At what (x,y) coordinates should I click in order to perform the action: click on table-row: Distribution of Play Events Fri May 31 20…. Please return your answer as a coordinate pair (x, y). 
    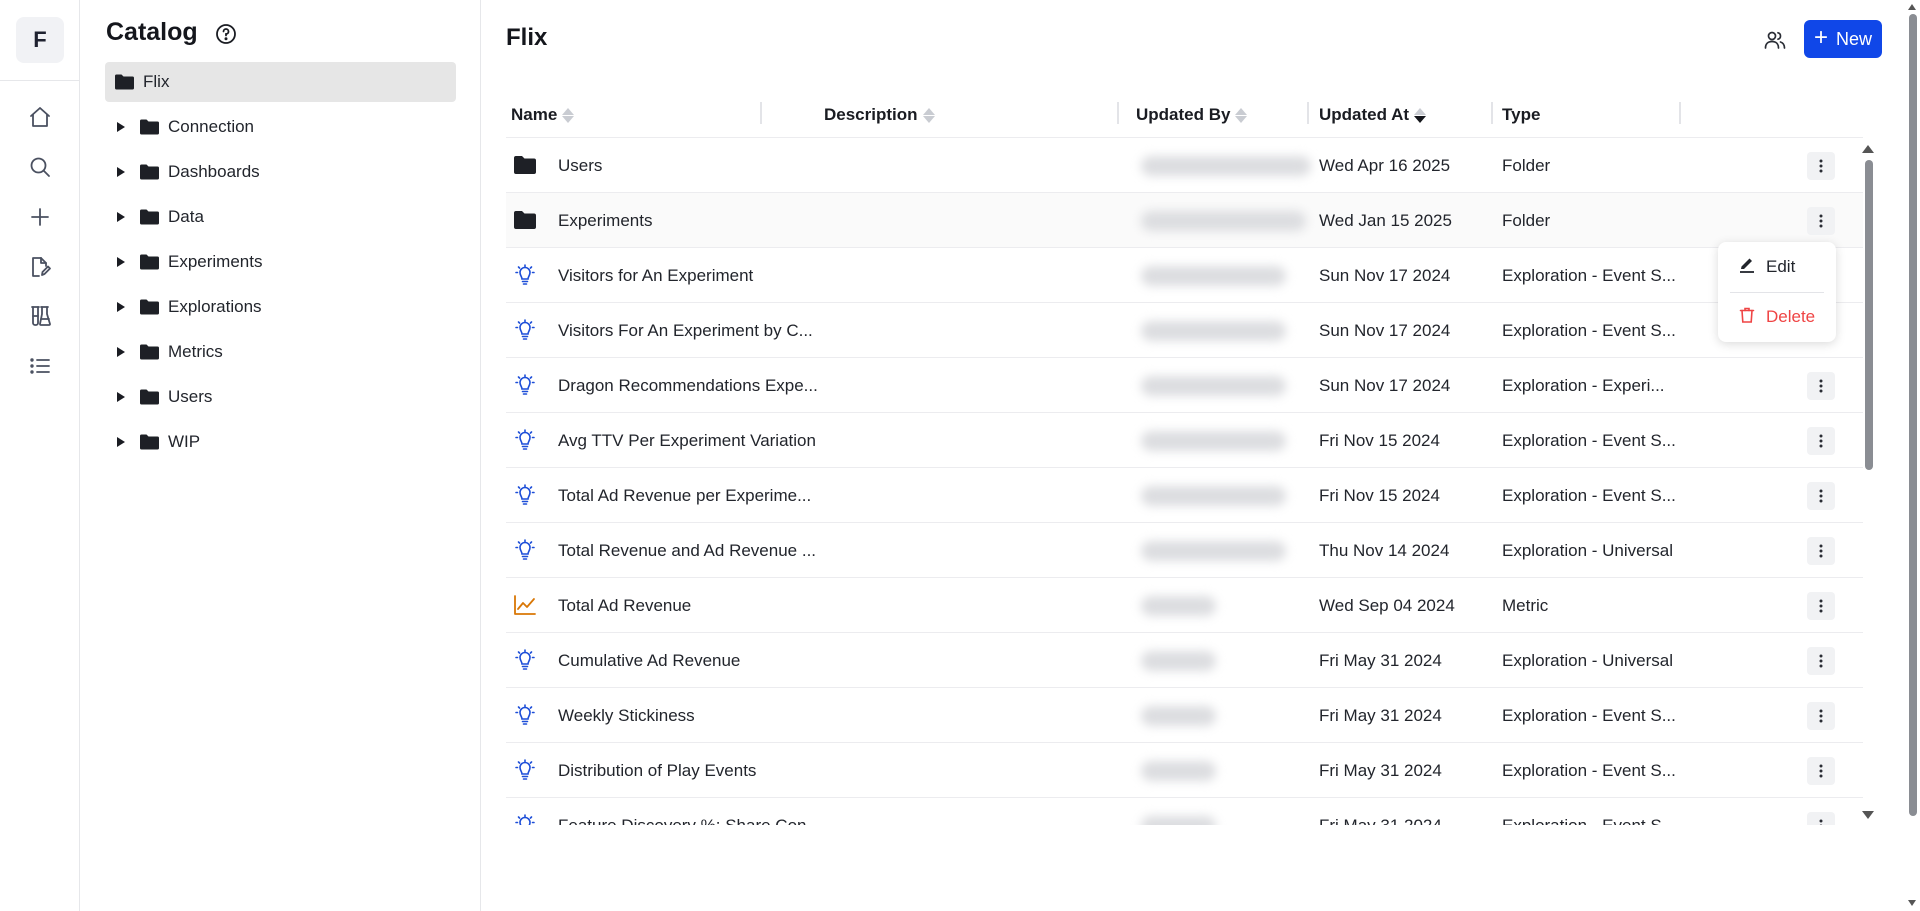
    Looking at the image, I should click on (1184, 770).